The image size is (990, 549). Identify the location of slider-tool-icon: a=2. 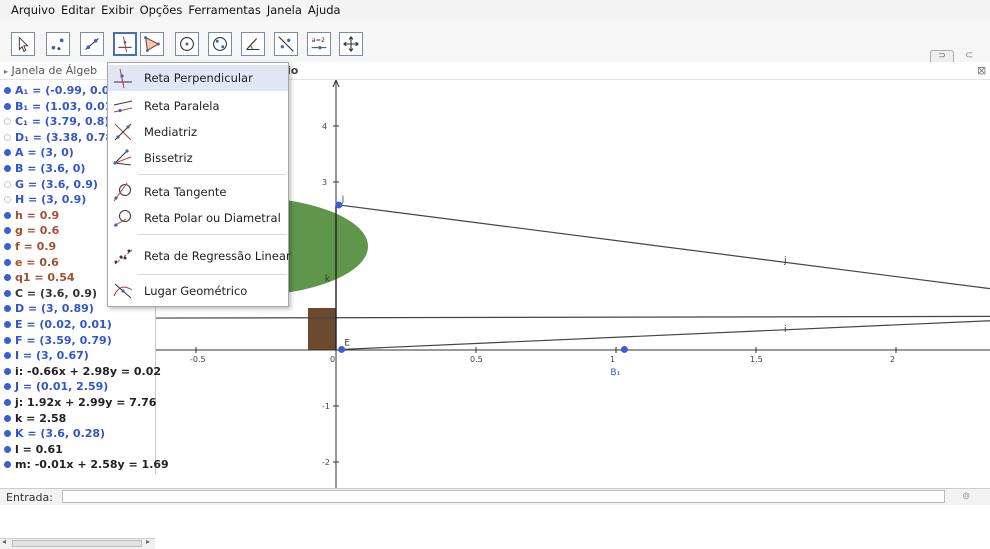
(319, 43).